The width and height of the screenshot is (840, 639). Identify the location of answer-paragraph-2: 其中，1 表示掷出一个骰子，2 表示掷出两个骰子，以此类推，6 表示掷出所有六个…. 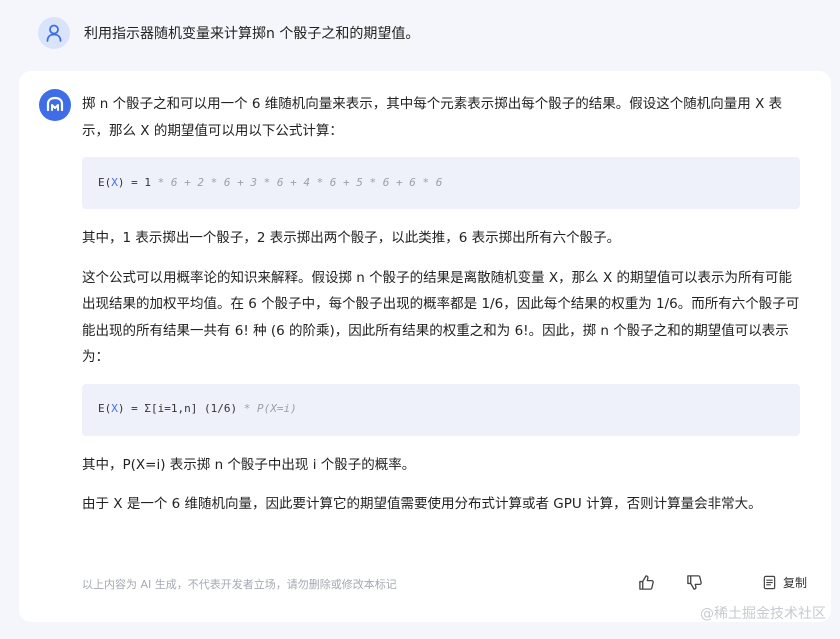
(351, 238).